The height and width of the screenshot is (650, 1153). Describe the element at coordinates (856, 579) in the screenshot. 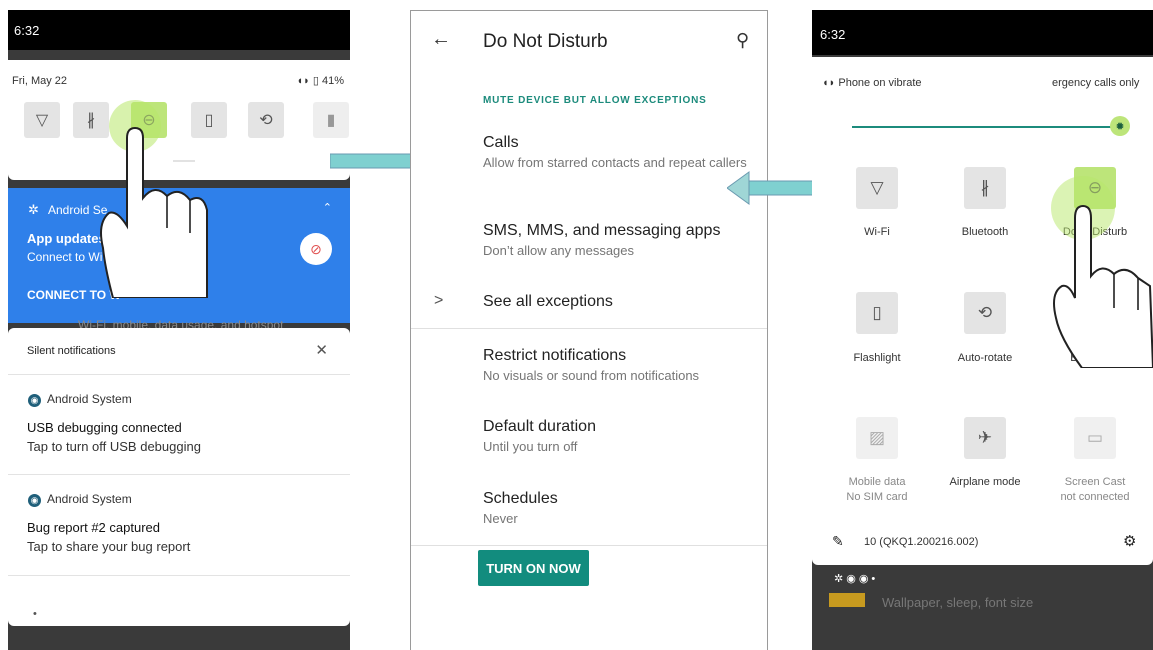

I see `notification-icons: ✲◉◉•` at that location.